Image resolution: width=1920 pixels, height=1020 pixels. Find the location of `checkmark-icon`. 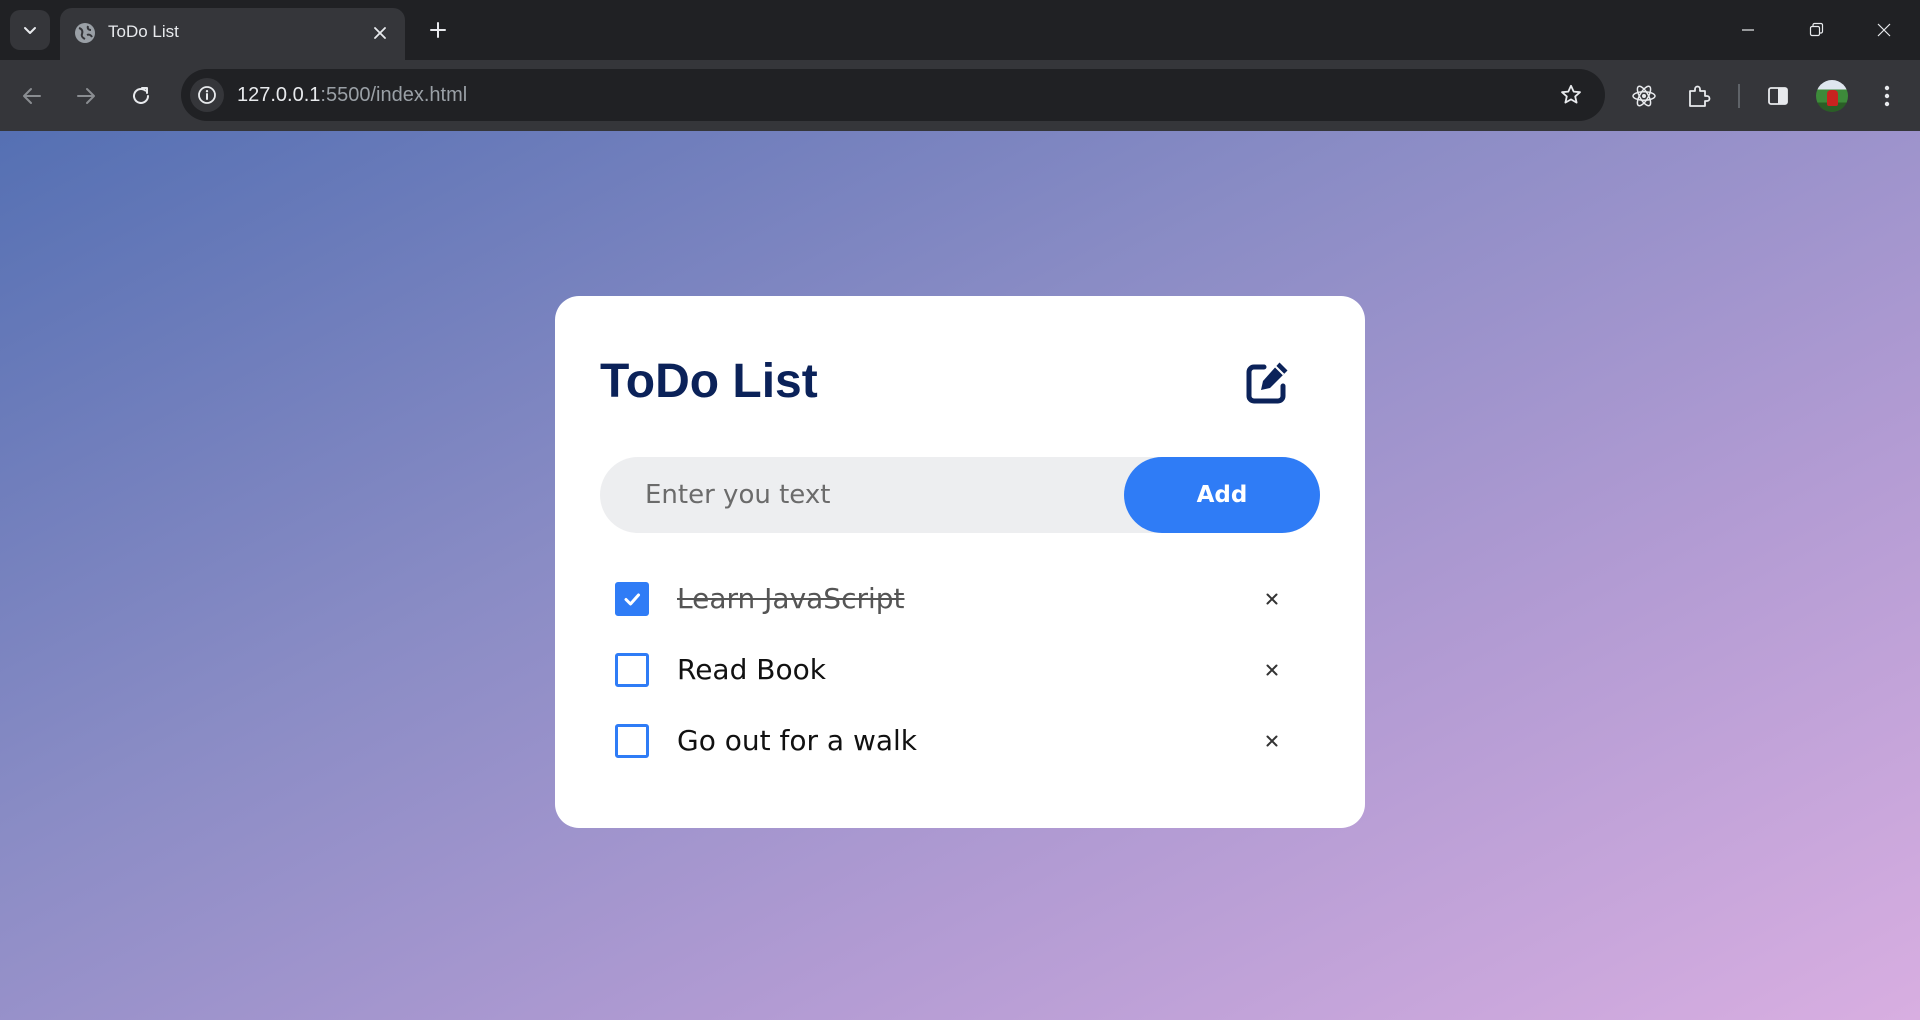

checkmark-icon is located at coordinates (632, 599).